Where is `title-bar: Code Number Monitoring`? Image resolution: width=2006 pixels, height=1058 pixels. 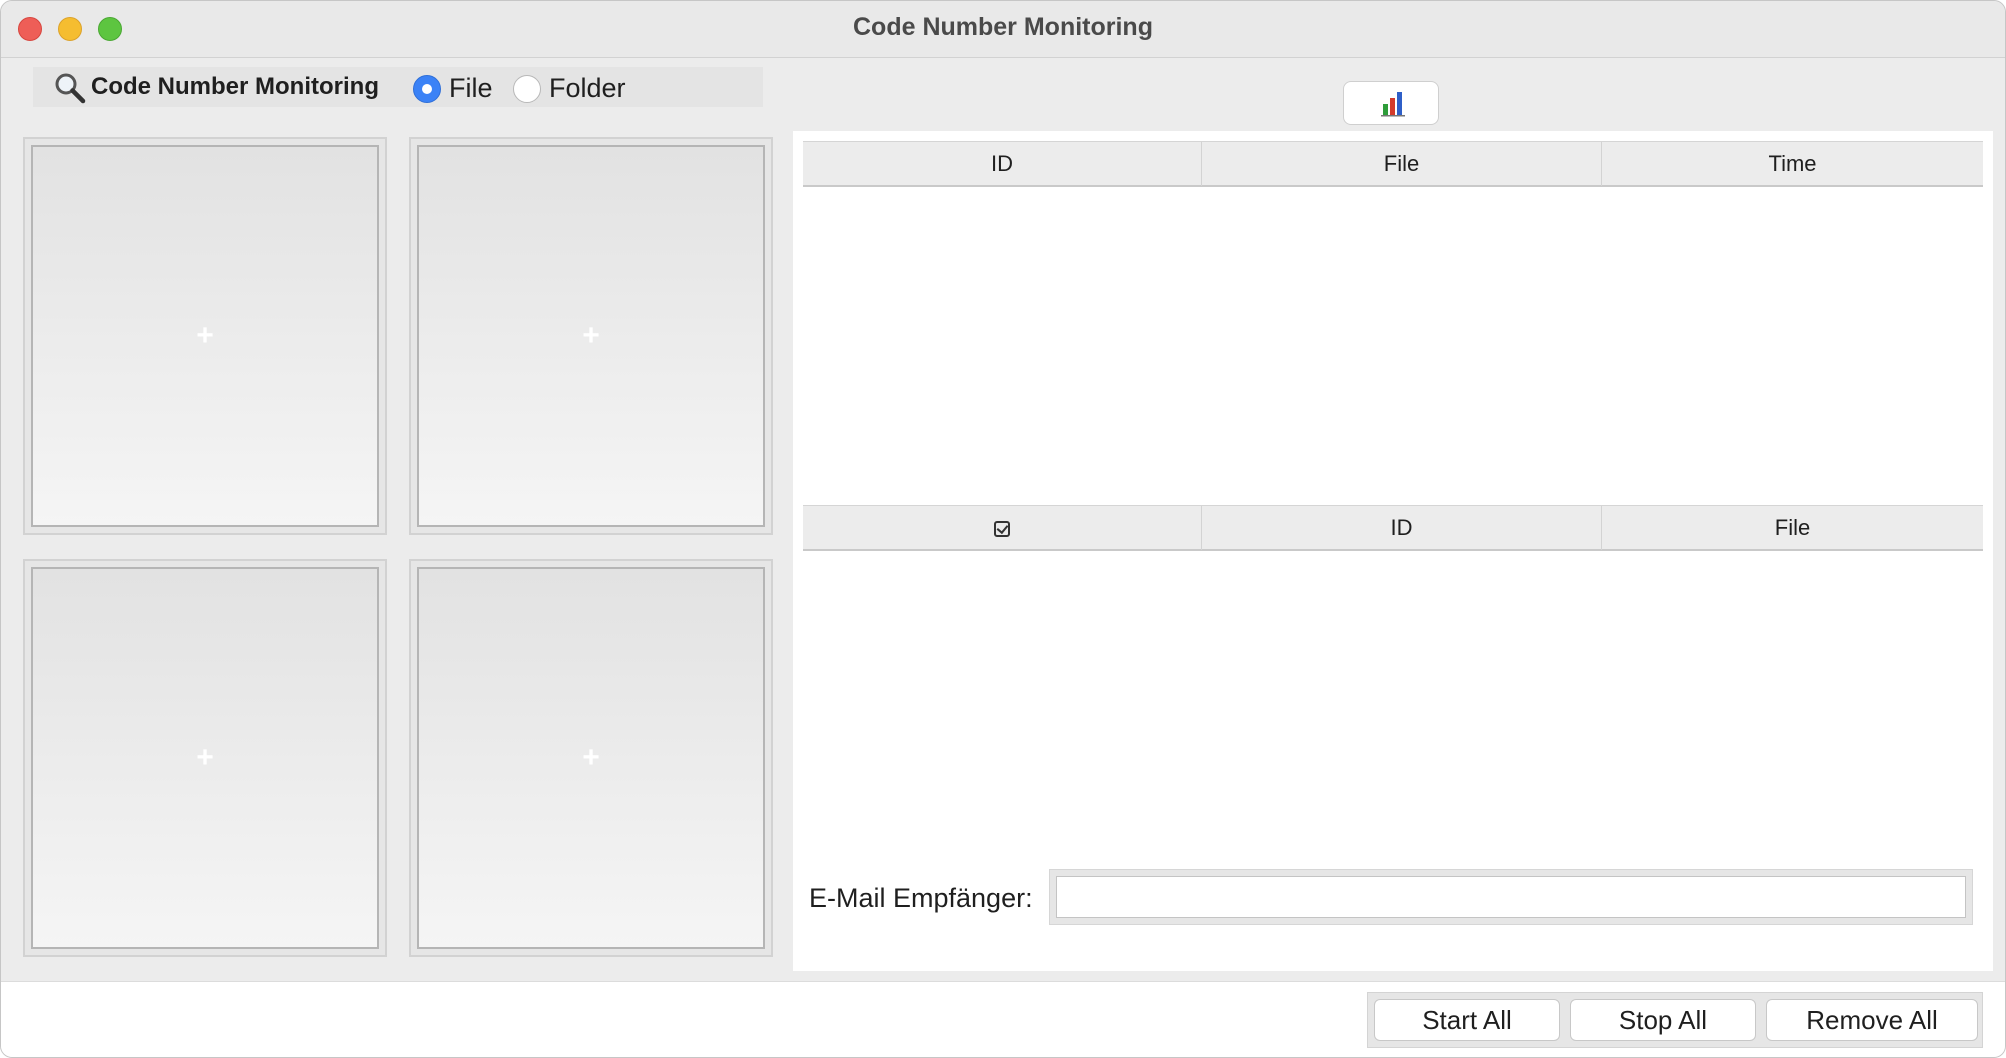
title-bar: Code Number Monitoring is located at coordinates (1003, 29).